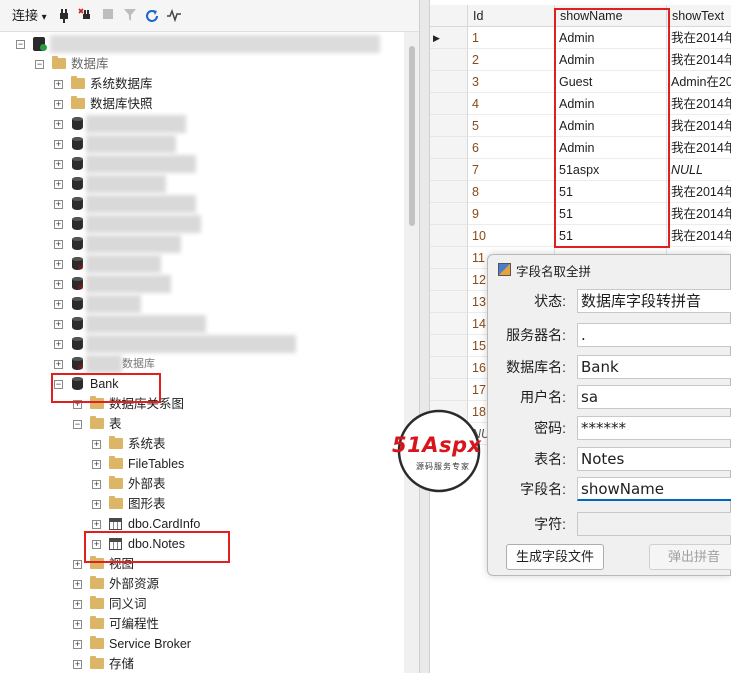  I want to click on password-field: ******, so click(654, 428).